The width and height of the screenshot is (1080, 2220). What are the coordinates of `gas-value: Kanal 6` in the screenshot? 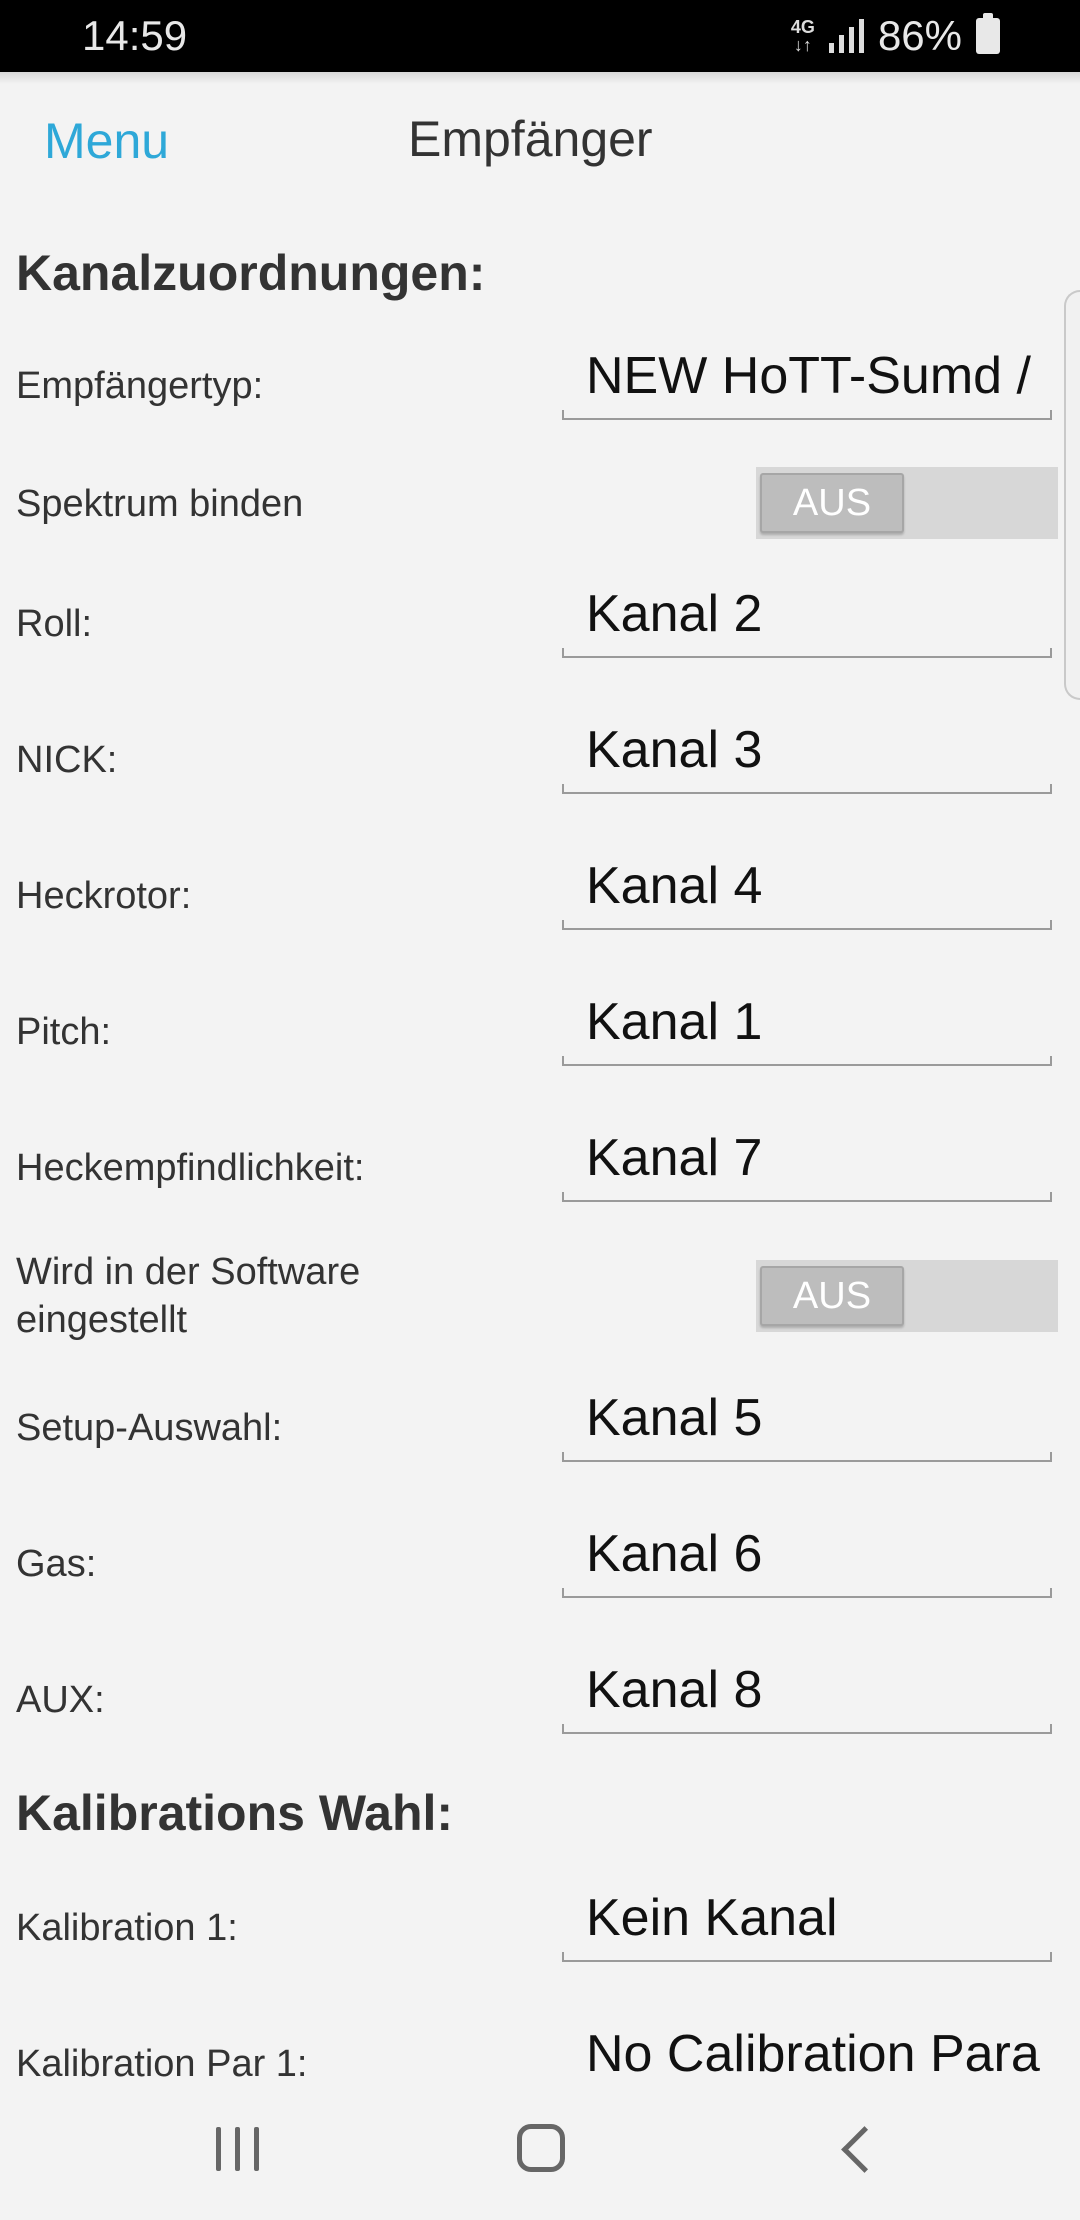 It's located at (674, 1554).